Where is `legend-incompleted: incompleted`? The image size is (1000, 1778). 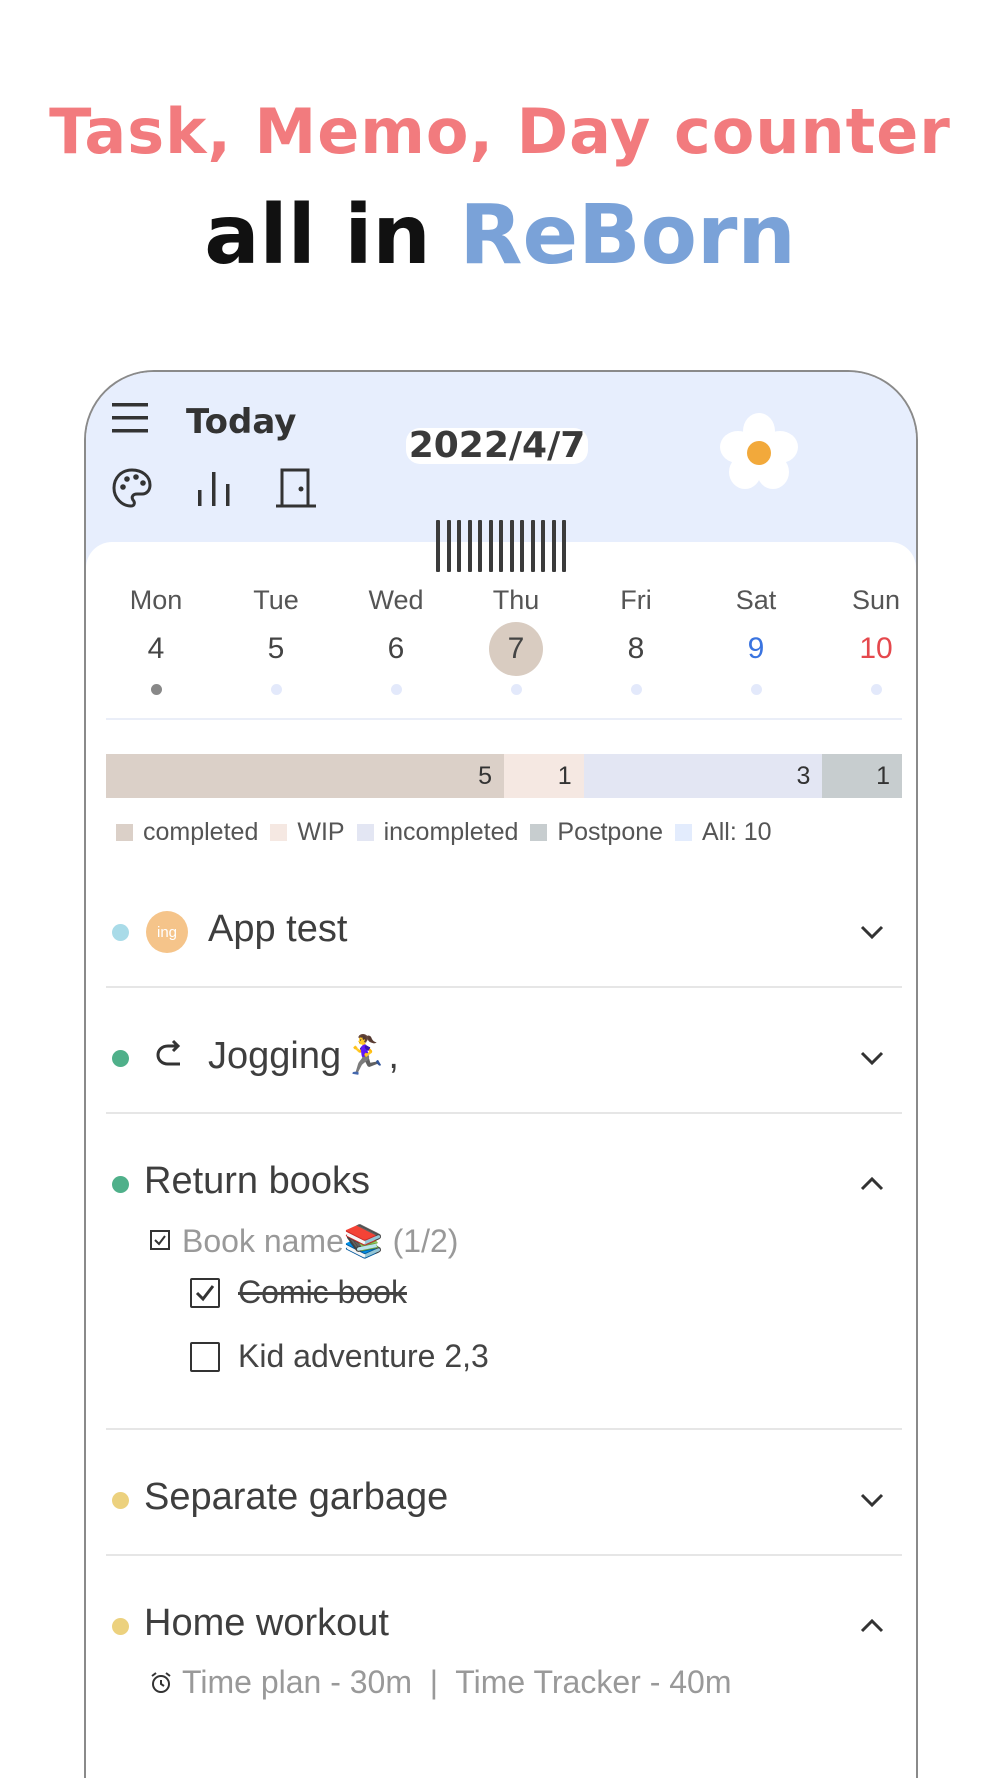 legend-incompleted: incompleted is located at coordinates (437, 832).